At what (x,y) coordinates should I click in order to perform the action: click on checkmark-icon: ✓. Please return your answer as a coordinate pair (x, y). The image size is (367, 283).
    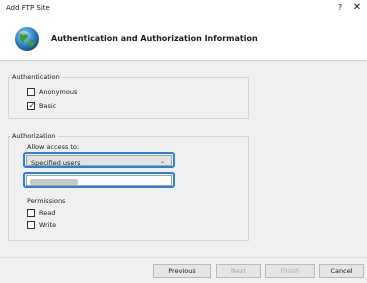
    Looking at the image, I should click on (32, 105).